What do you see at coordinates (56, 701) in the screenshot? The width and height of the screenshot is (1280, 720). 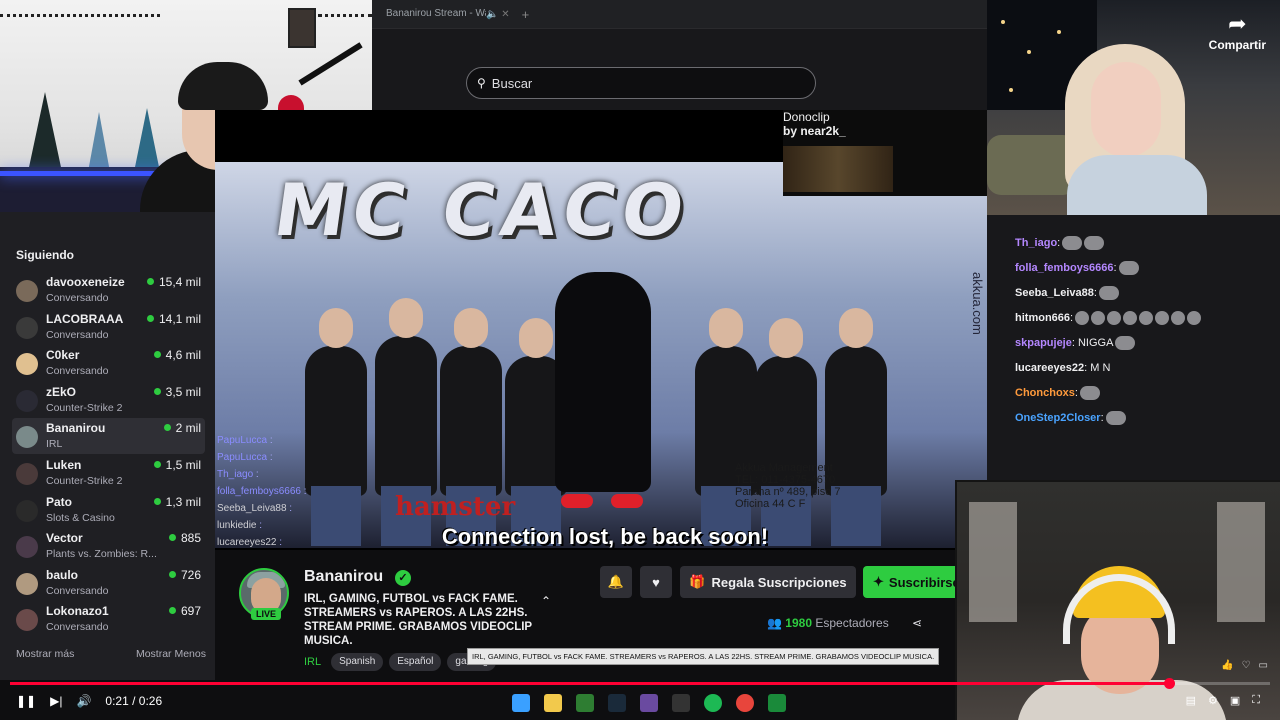 I see `next-icon: ▶|` at bounding box center [56, 701].